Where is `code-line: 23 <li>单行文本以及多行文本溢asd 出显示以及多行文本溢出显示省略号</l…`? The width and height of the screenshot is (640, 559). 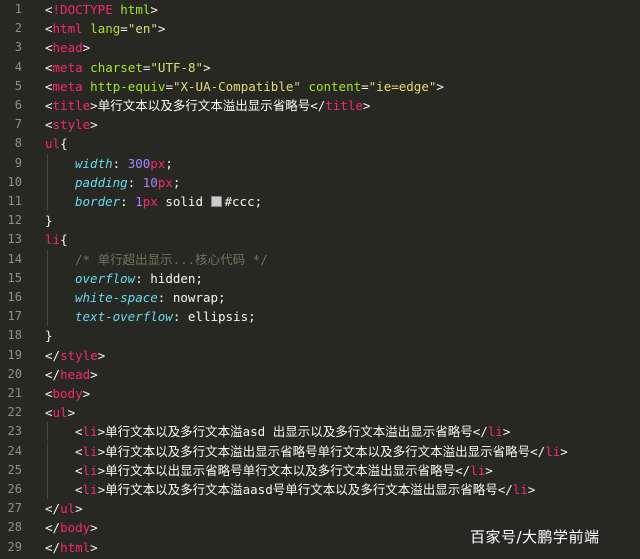 code-line: 23 <li>单行文本以及多行文本溢asd 出显示以及多行文本溢出显示省略号</l… is located at coordinates (320, 432).